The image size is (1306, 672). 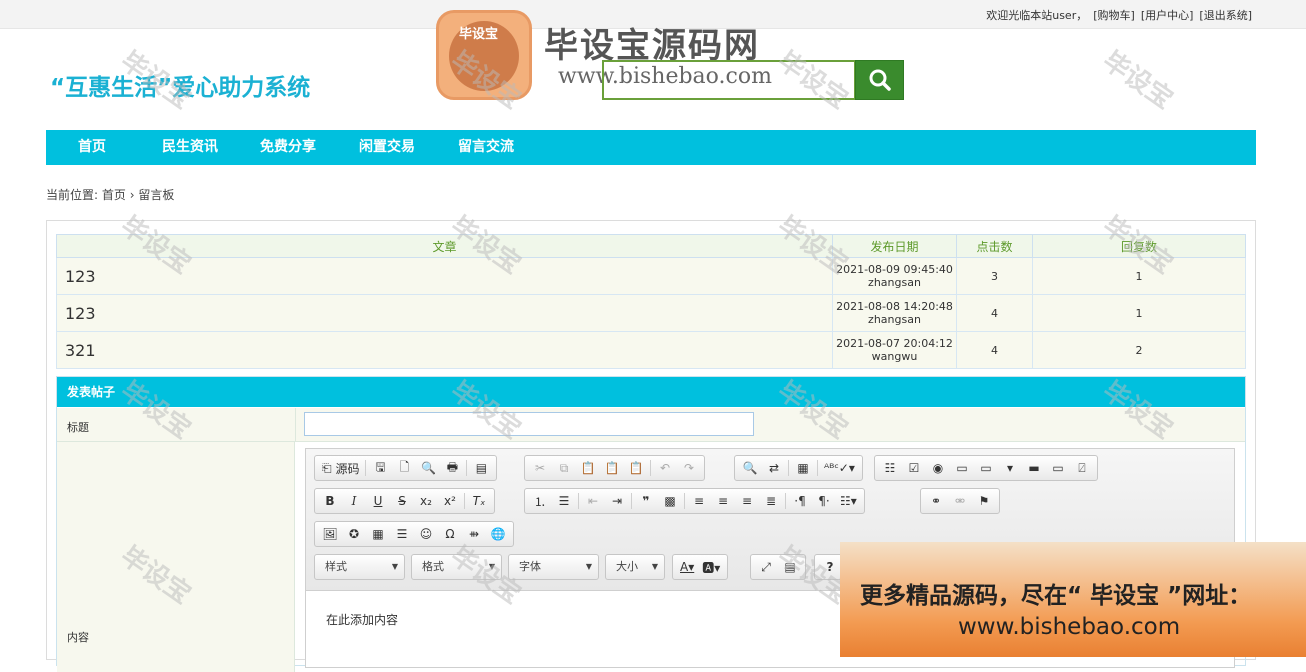 What do you see at coordinates (588, 468) in the screenshot?
I see `paste-icon: 📋` at bounding box center [588, 468].